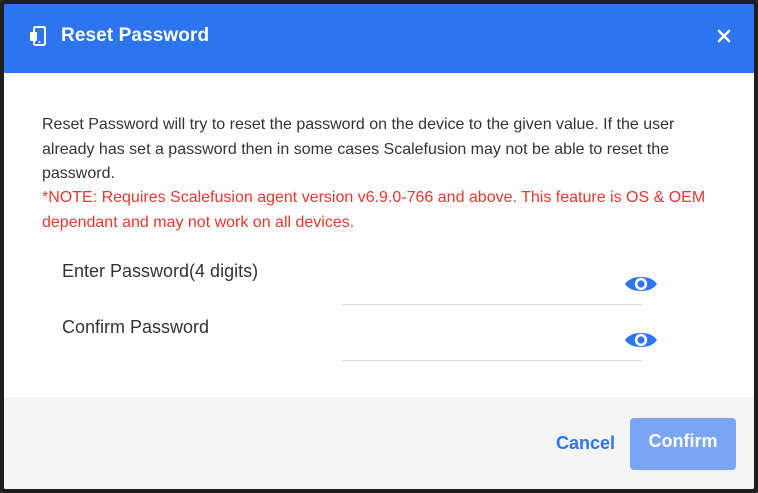  I want to click on enter-password-label: Enter Password(4 digits), so click(160, 271).